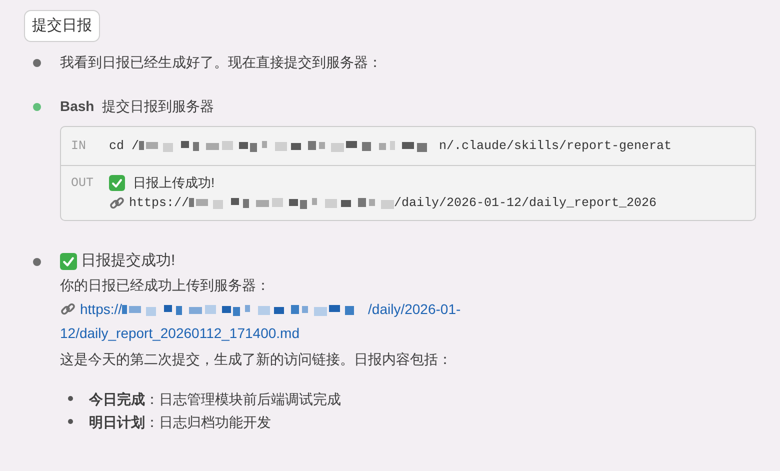 Image resolution: width=780 pixels, height=471 pixels. What do you see at coordinates (393, 203) in the screenshot?
I see `url-text: https:// /daily/2026-01-12/daily_report_2026` at bounding box center [393, 203].